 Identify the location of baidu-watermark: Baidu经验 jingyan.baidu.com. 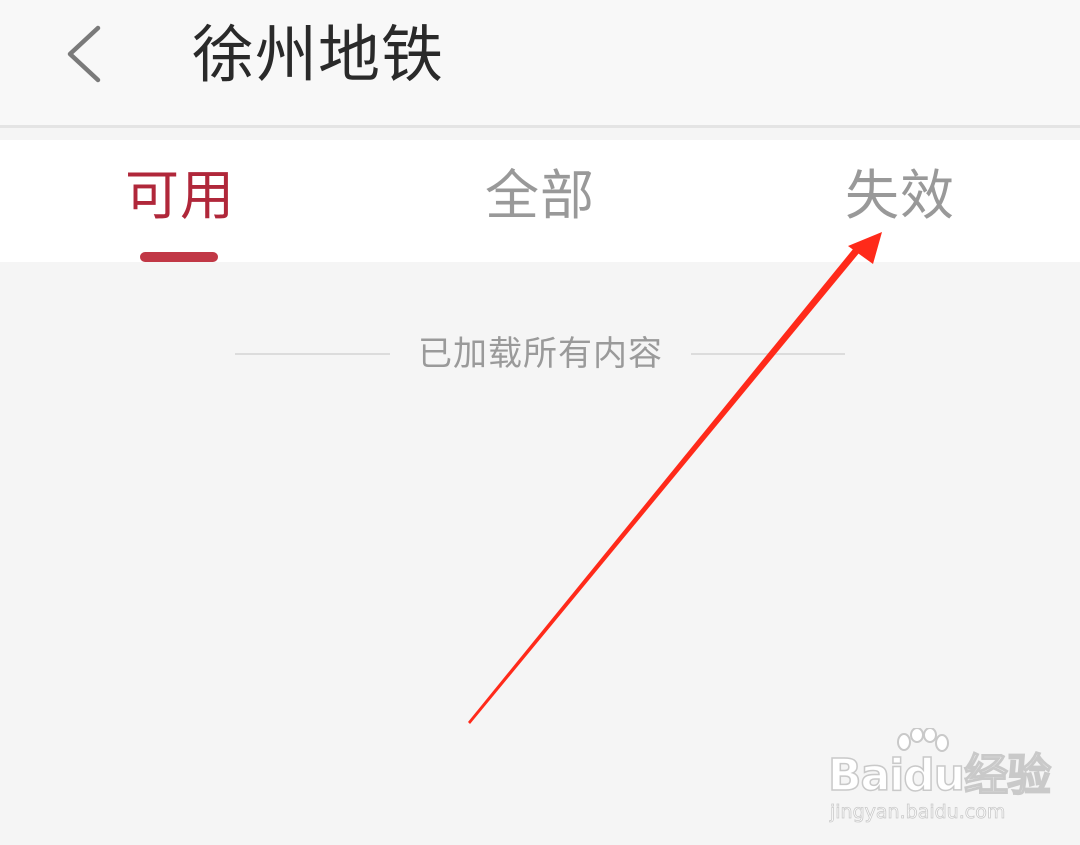
(939, 778).